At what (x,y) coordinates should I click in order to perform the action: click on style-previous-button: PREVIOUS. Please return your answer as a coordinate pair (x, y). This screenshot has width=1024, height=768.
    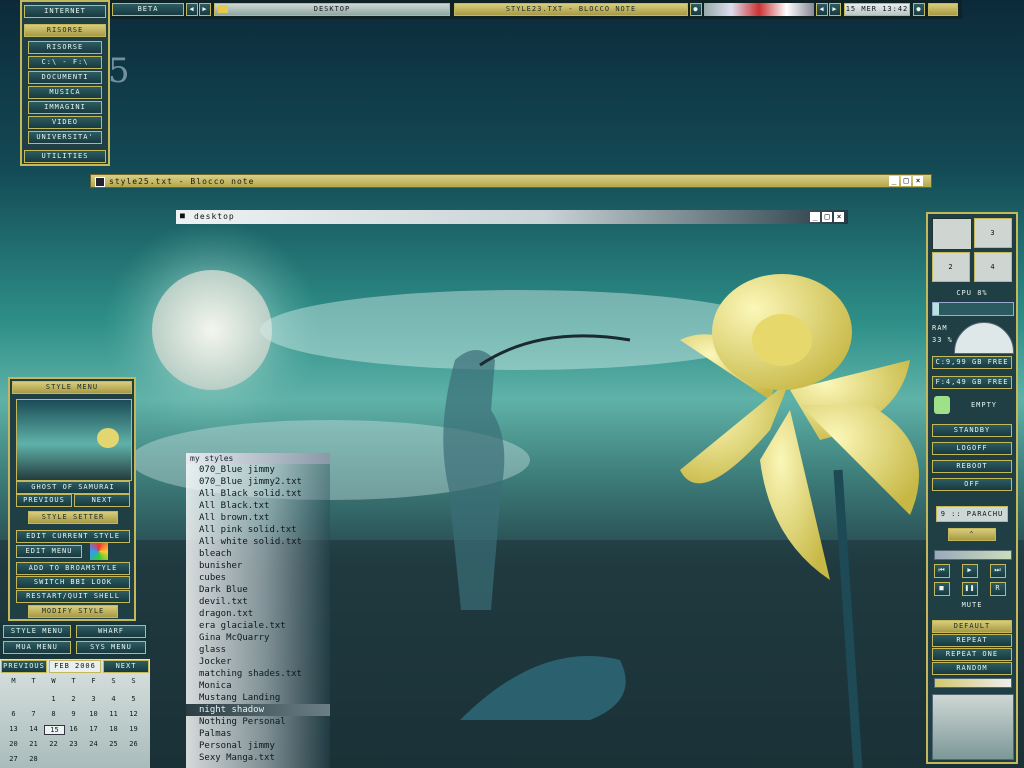
    Looking at the image, I should click on (44, 500).